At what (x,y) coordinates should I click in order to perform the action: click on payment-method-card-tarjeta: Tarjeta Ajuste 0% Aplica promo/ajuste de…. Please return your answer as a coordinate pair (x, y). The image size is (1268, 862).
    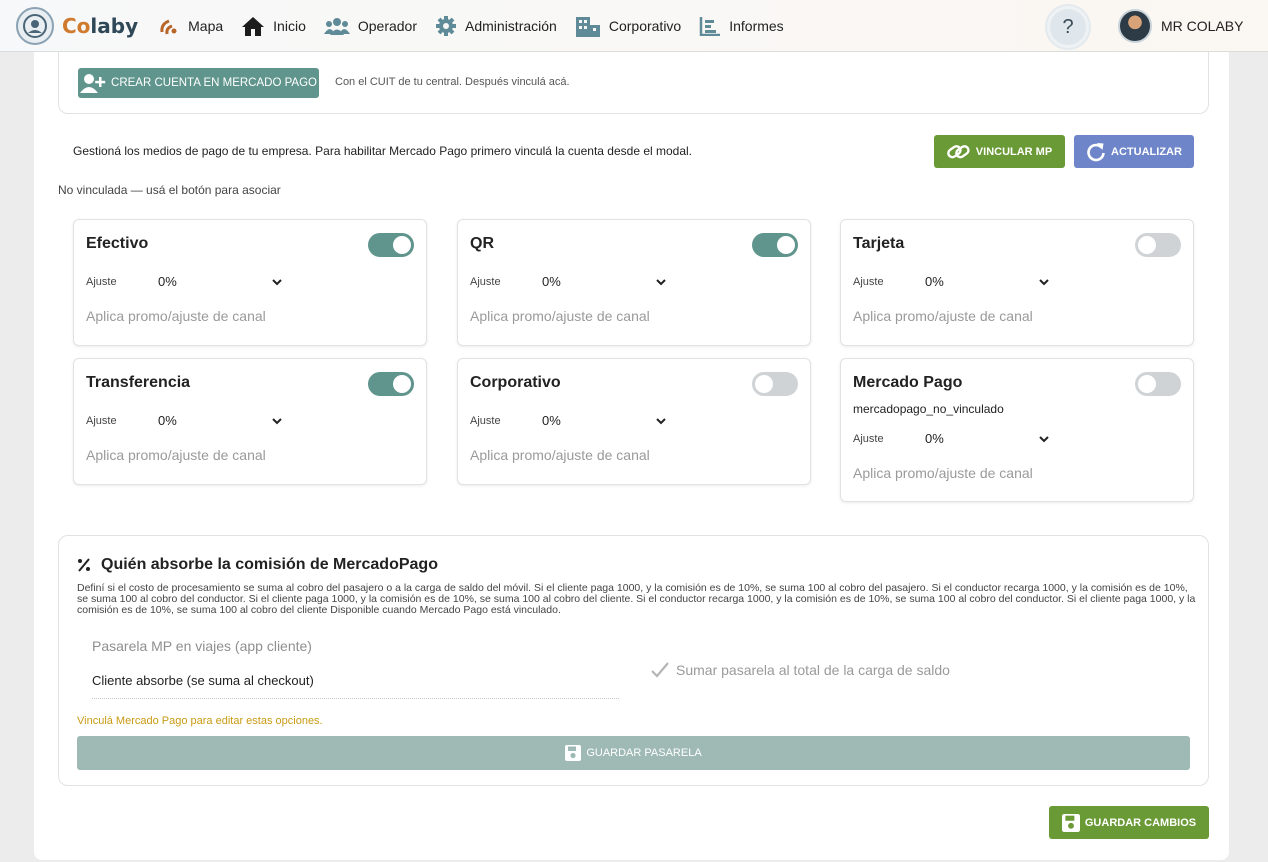
    Looking at the image, I should click on (1017, 282).